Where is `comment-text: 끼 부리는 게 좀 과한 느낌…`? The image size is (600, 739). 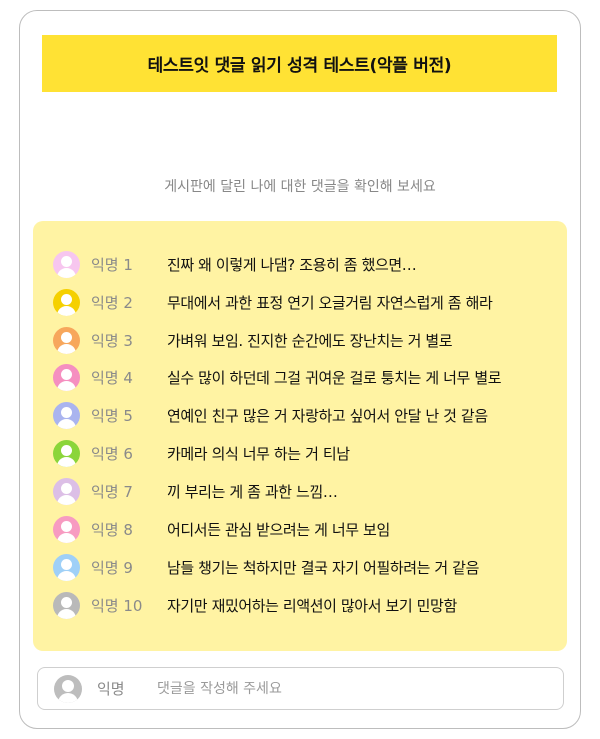
comment-text: 끼 부리는 게 좀 과한 느낌… is located at coordinates (252, 491).